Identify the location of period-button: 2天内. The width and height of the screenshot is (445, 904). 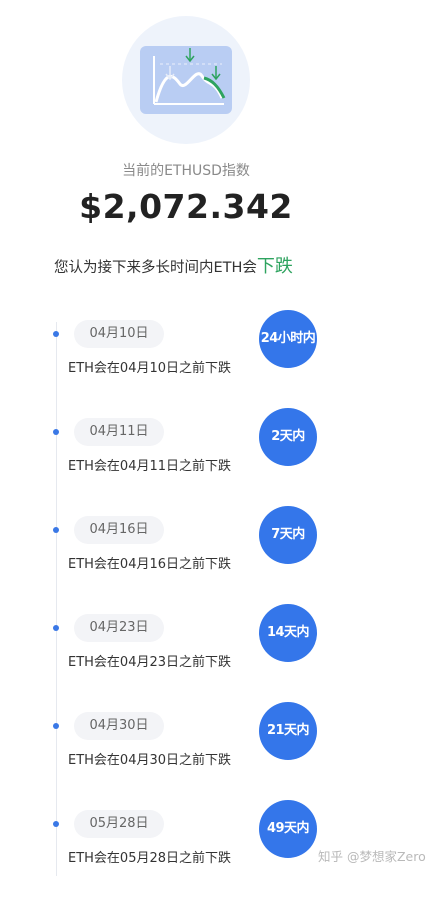
(288, 437).